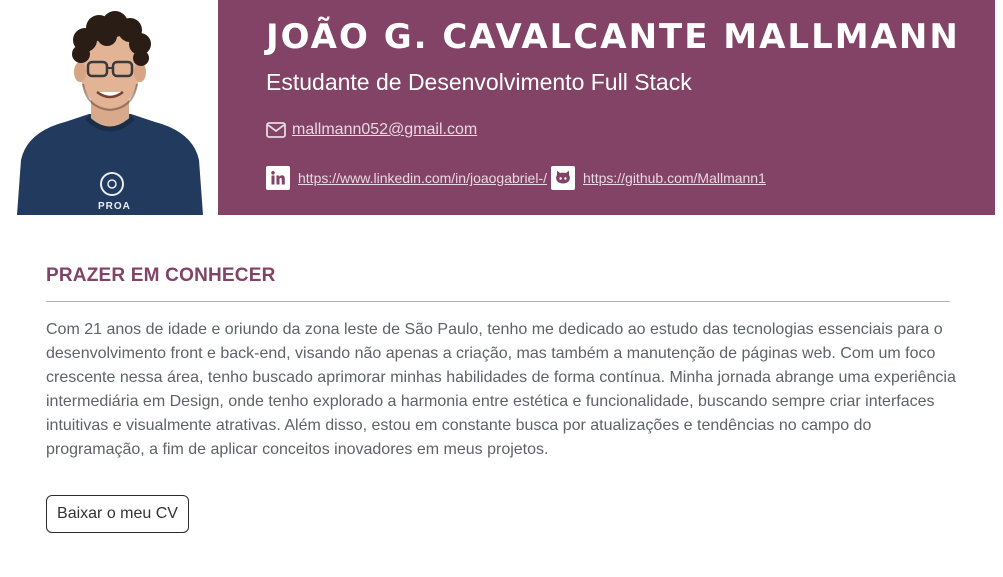 This screenshot has width=1003, height=577. Describe the element at coordinates (384, 130) in the screenshot. I see `email-link: mallmann052@gmail.com` at that location.